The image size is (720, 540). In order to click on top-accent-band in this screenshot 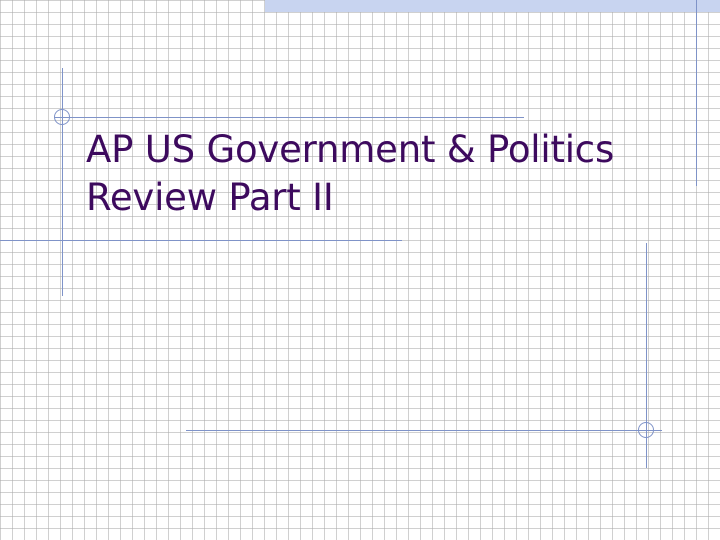, I will do `click(492, 6)`.